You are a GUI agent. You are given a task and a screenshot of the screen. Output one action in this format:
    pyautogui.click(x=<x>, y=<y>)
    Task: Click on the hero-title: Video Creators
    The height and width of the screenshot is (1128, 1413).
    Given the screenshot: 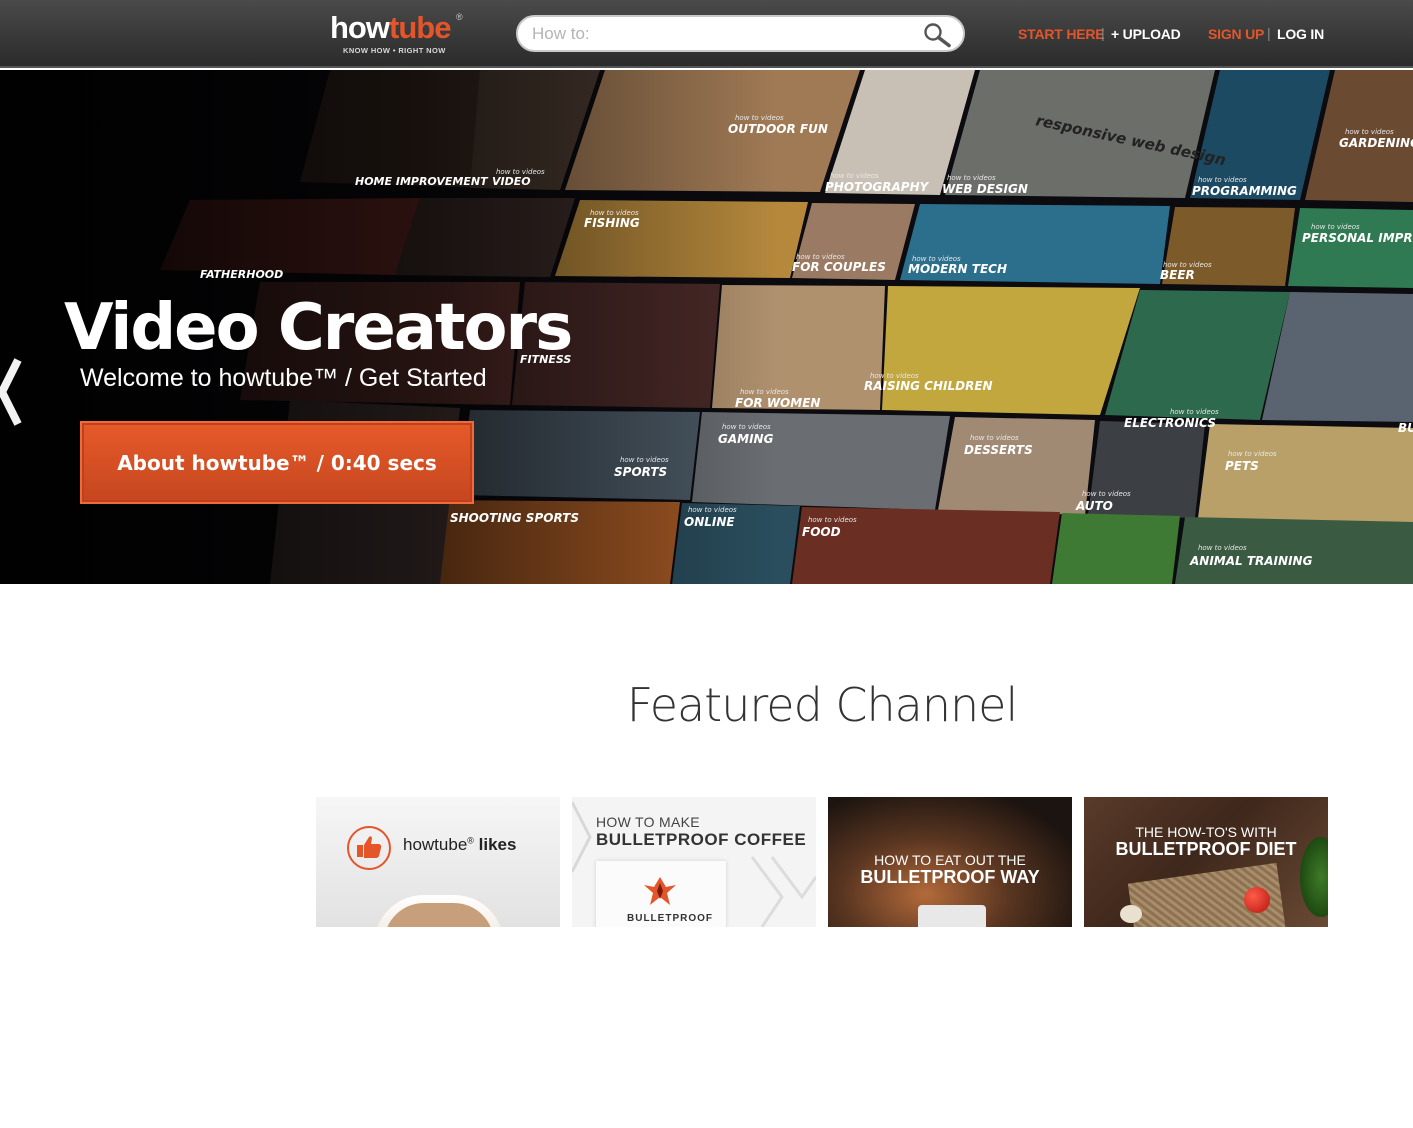 What is the action you would take?
    pyautogui.click(x=318, y=328)
    